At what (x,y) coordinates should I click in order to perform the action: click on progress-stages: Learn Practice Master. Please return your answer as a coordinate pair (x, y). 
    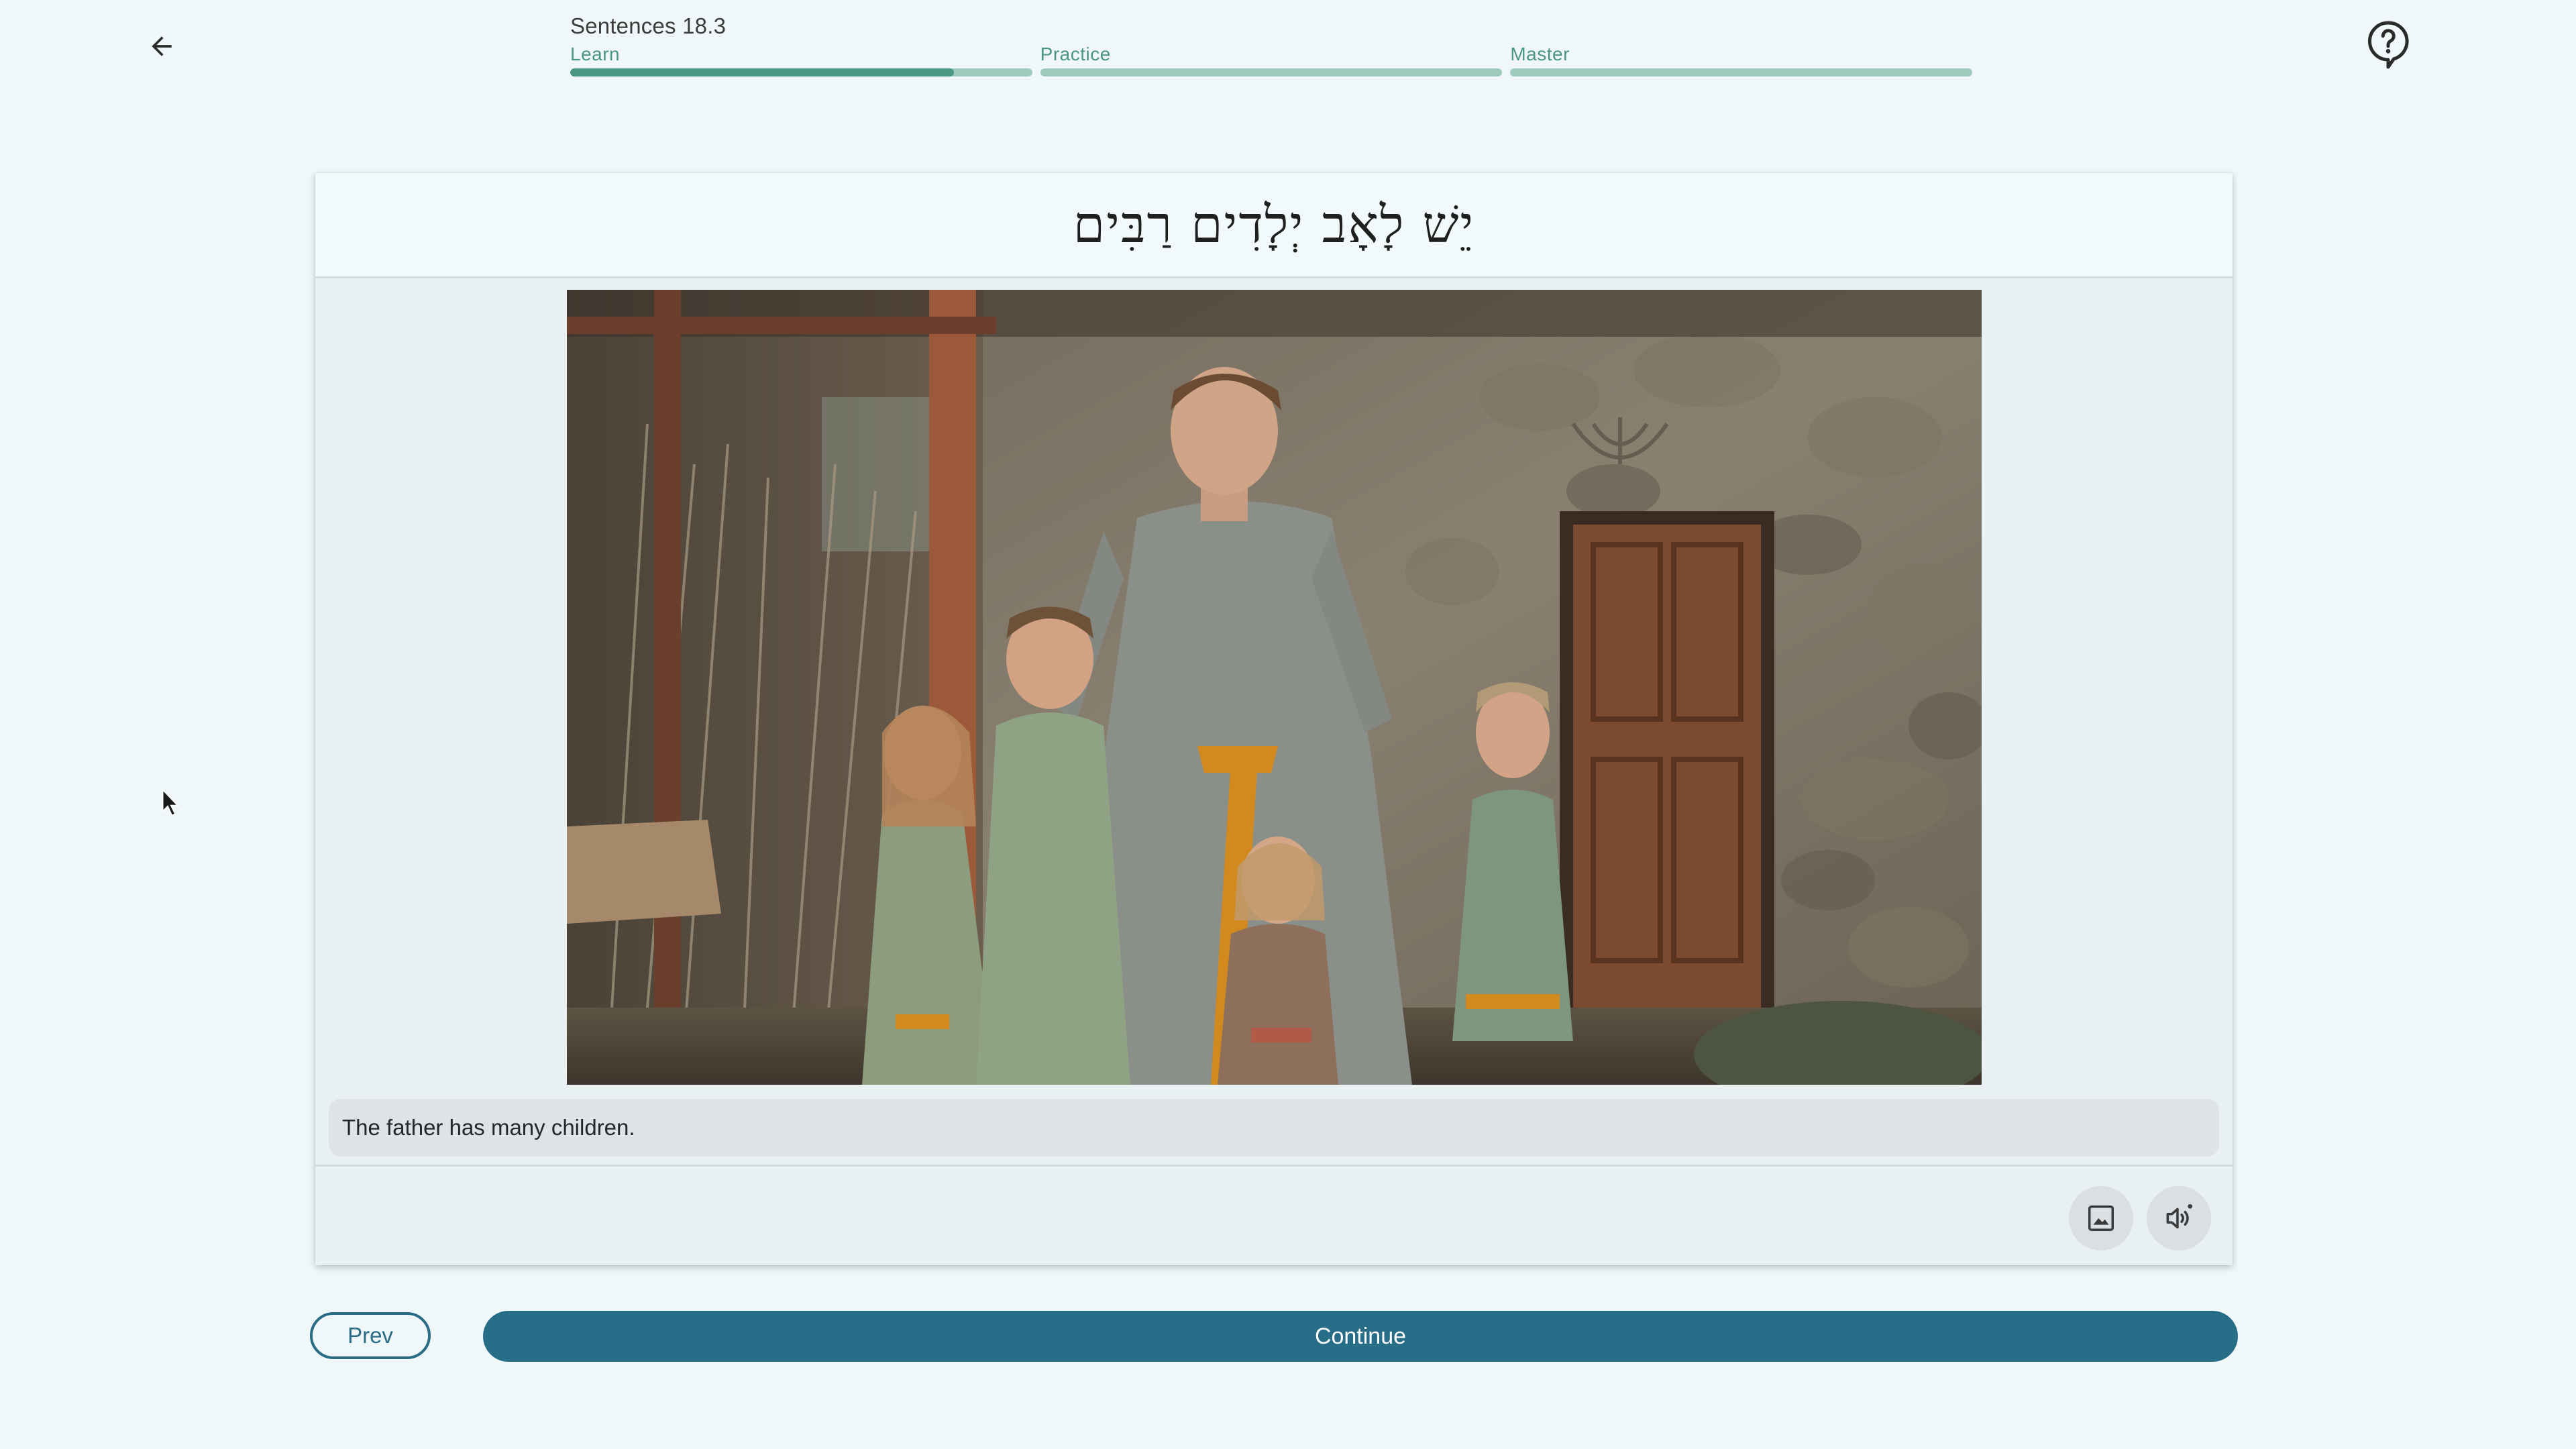
    Looking at the image, I should click on (1271, 62).